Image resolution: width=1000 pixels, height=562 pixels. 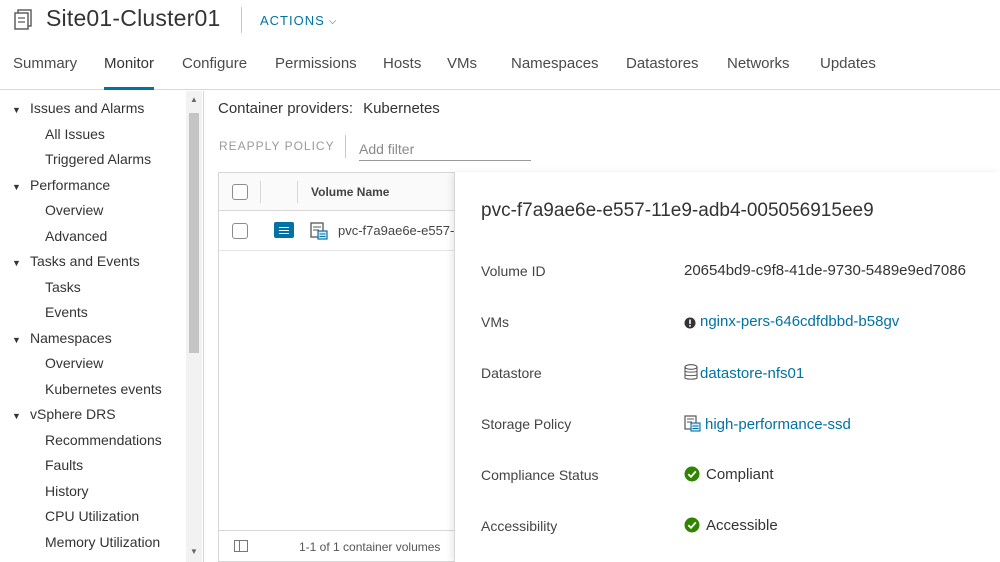 What do you see at coordinates (194, 233) in the screenshot?
I see `scroll-thumb` at bounding box center [194, 233].